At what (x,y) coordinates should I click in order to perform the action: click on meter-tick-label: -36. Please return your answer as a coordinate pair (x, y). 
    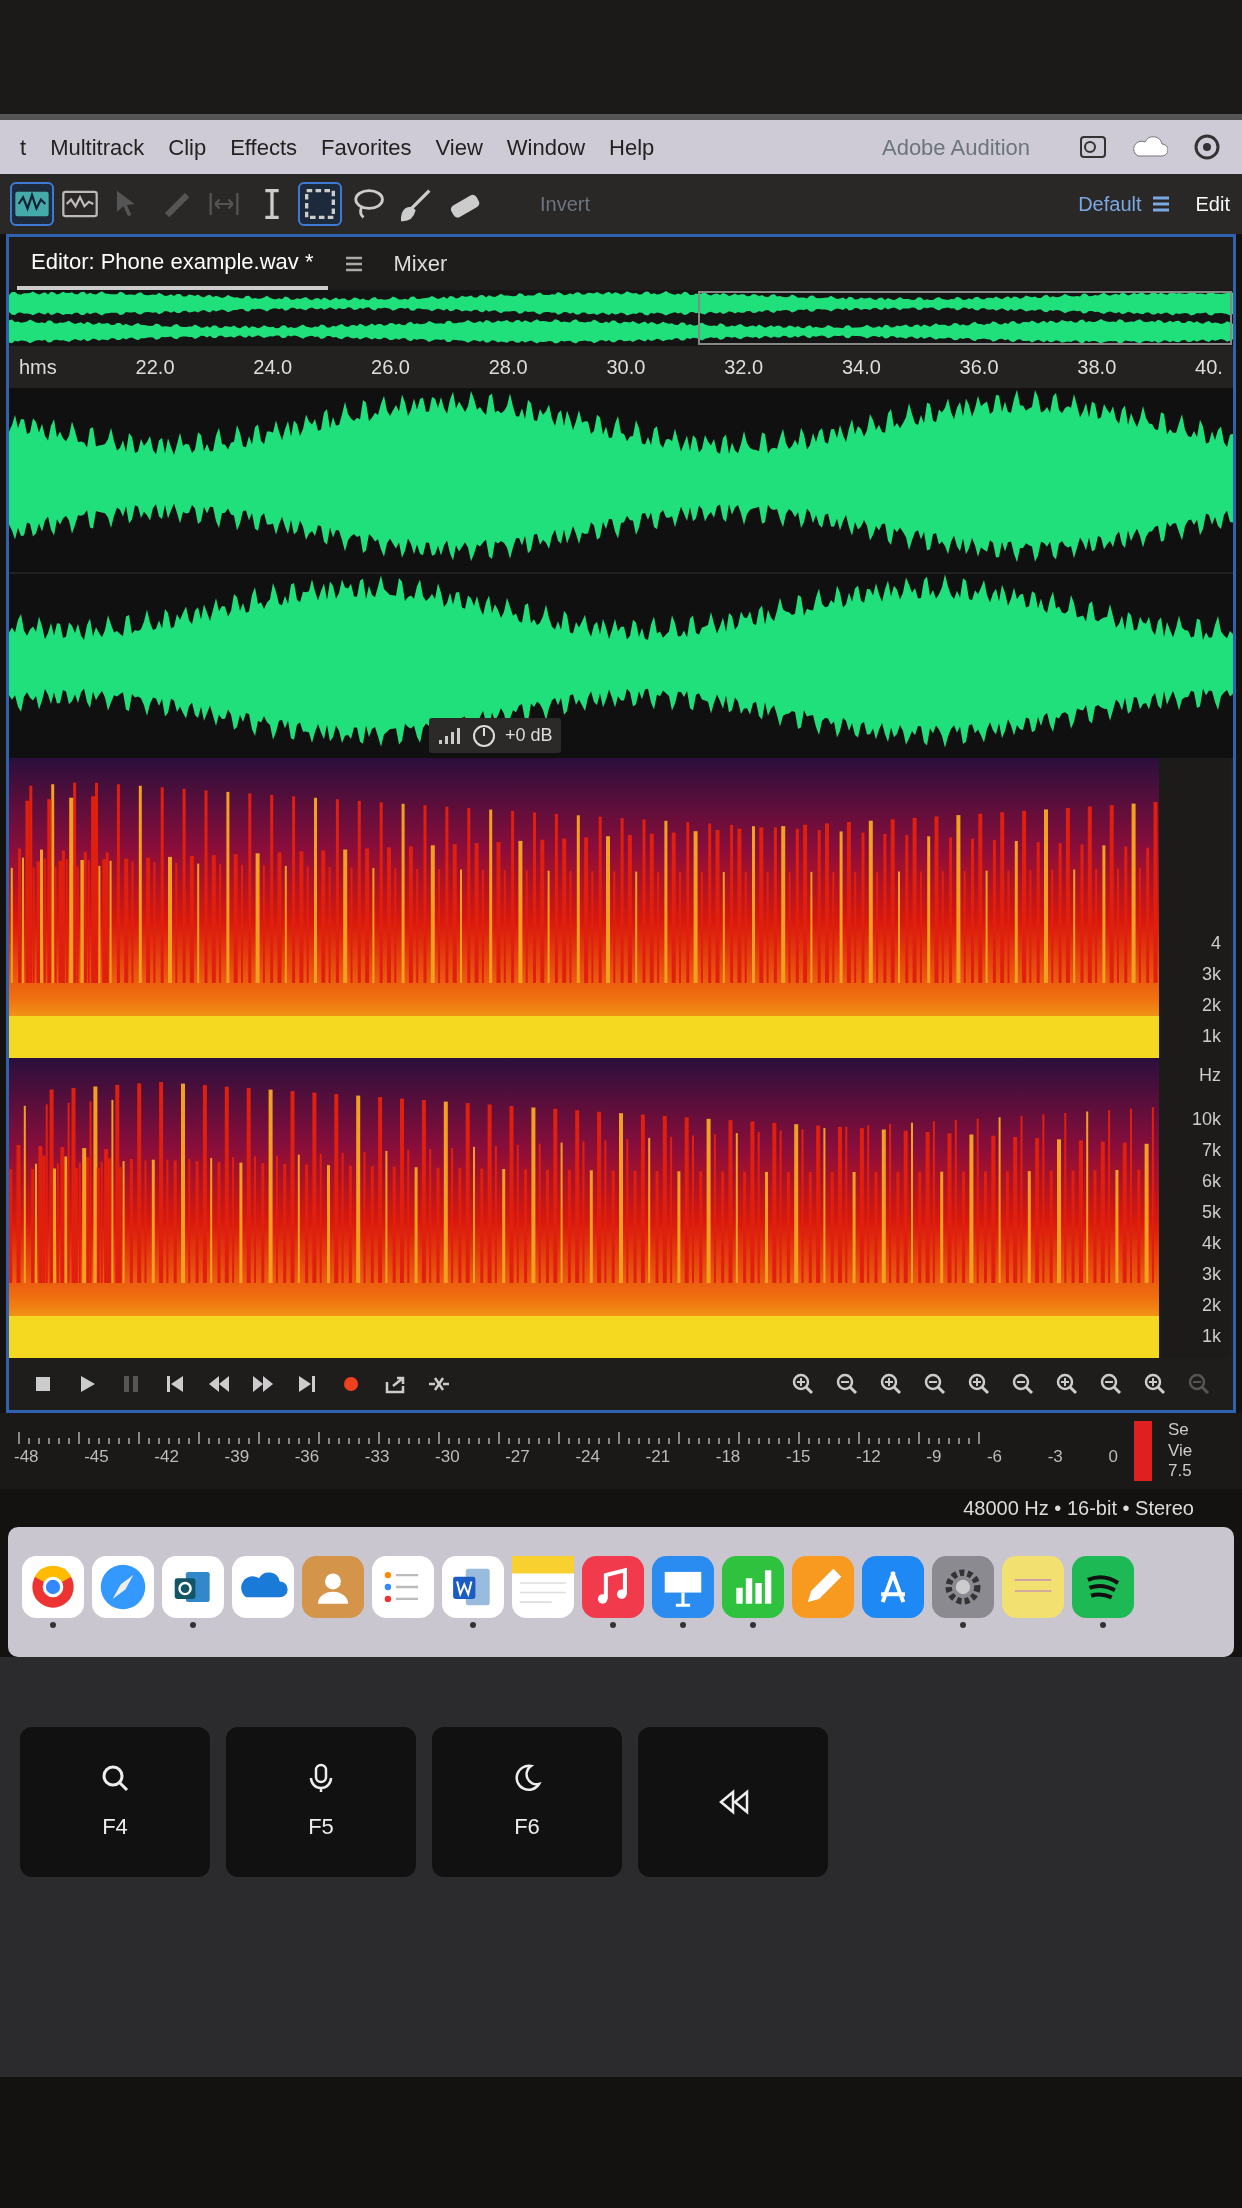
    Looking at the image, I should click on (307, 1457).